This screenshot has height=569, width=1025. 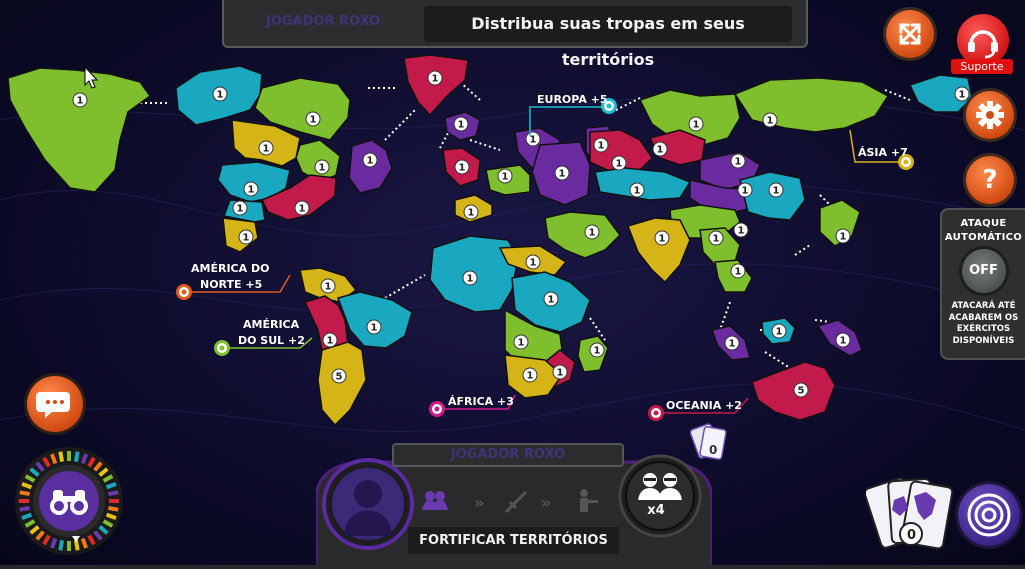 What do you see at coordinates (881, 149) in the screenshot?
I see `continent-asia-label: ÁSIA +7` at bounding box center [881, 149].